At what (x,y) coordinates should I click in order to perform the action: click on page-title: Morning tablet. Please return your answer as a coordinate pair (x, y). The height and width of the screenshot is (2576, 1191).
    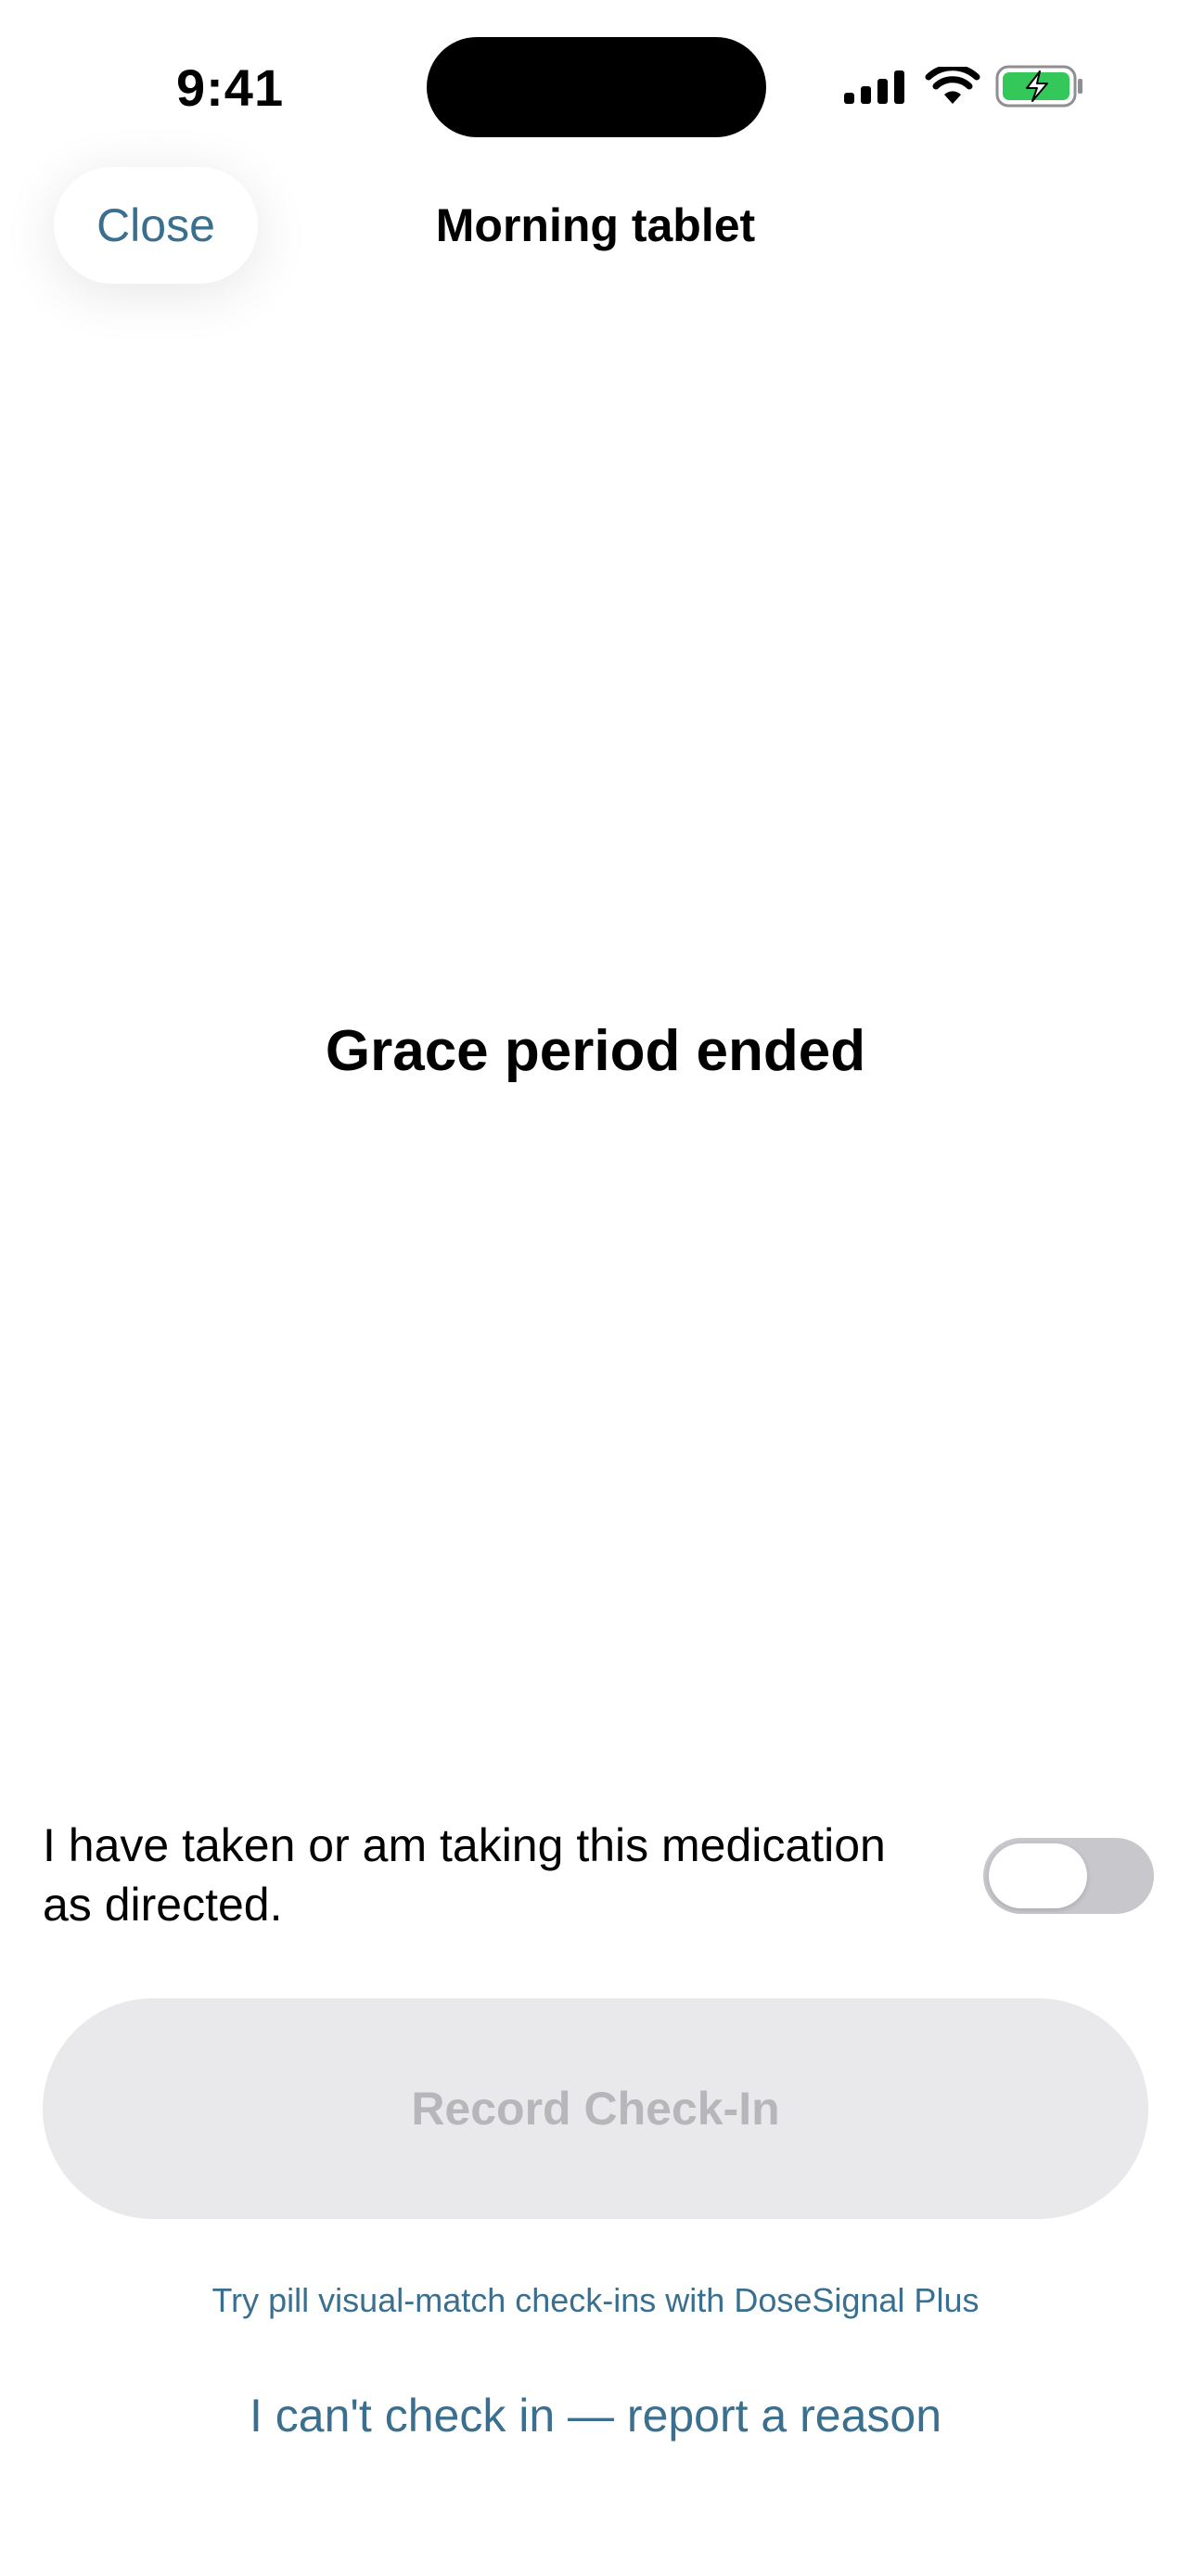
    Looking at the image, I should click on (595, 225).